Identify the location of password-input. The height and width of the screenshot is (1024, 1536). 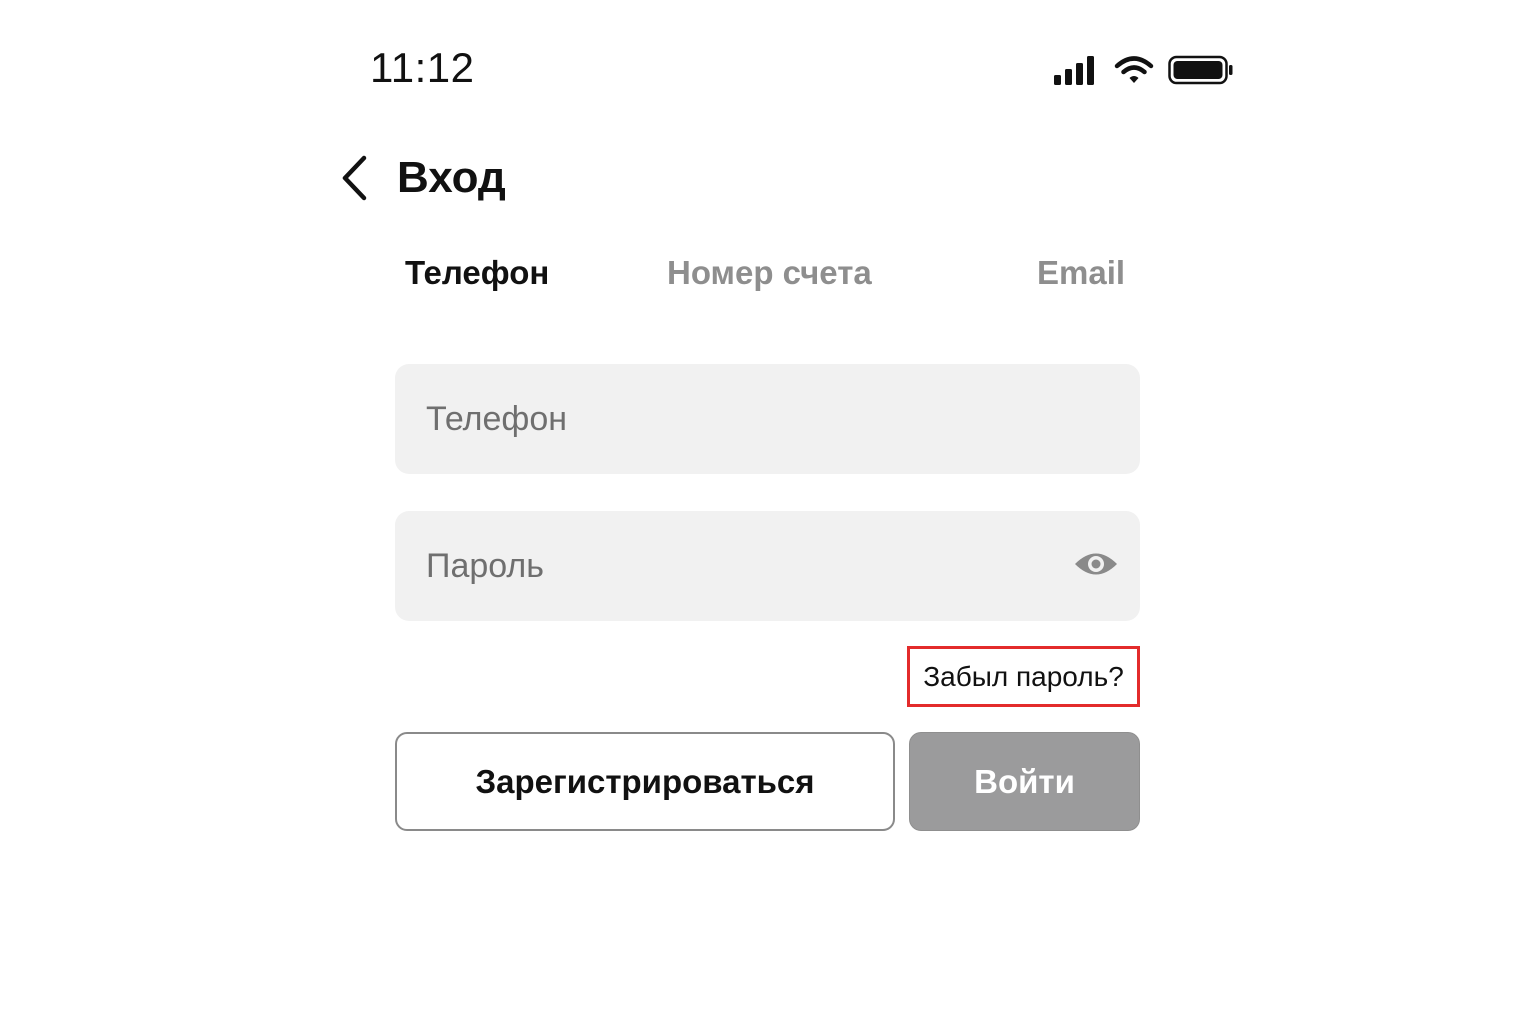
(767, 566).